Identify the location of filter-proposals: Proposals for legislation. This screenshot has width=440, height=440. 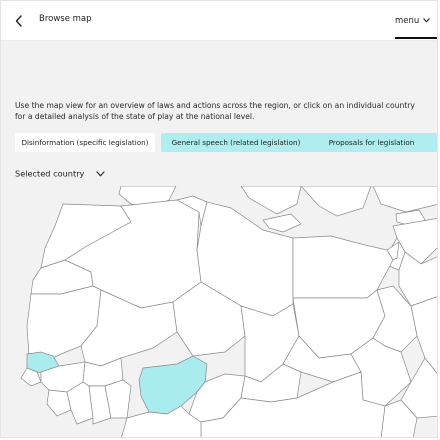
(371, 142).